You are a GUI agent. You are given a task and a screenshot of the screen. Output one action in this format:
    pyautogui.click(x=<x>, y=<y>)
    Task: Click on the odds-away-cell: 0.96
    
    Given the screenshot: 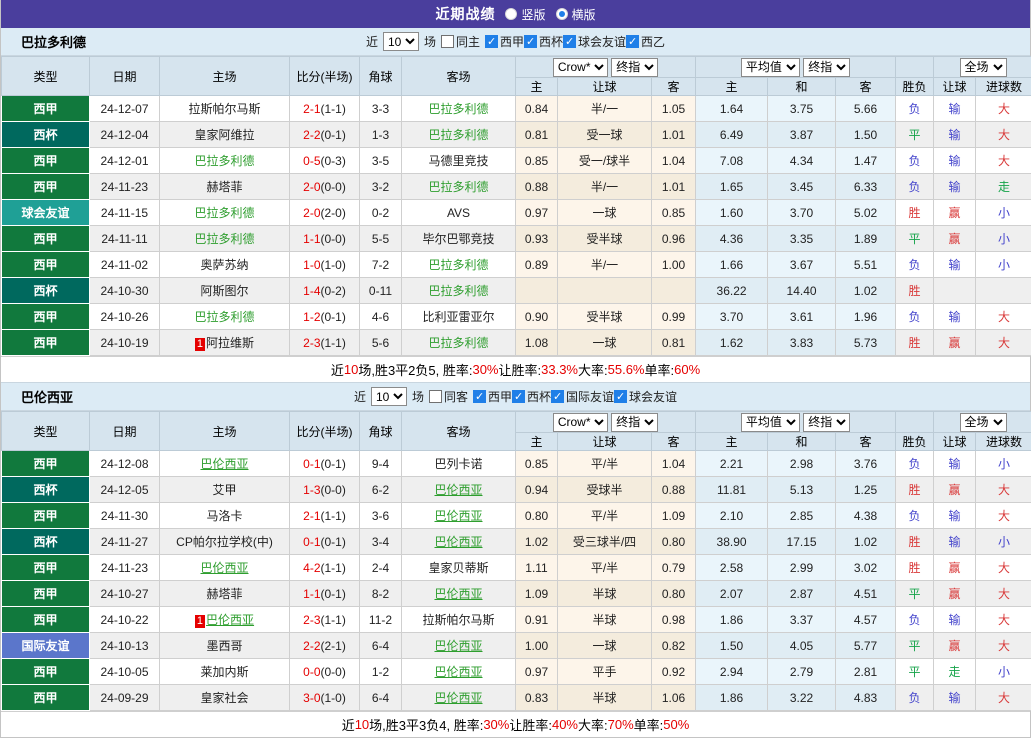 What is the action you would take?
    pyautogui.click(x=674, y=239)
    